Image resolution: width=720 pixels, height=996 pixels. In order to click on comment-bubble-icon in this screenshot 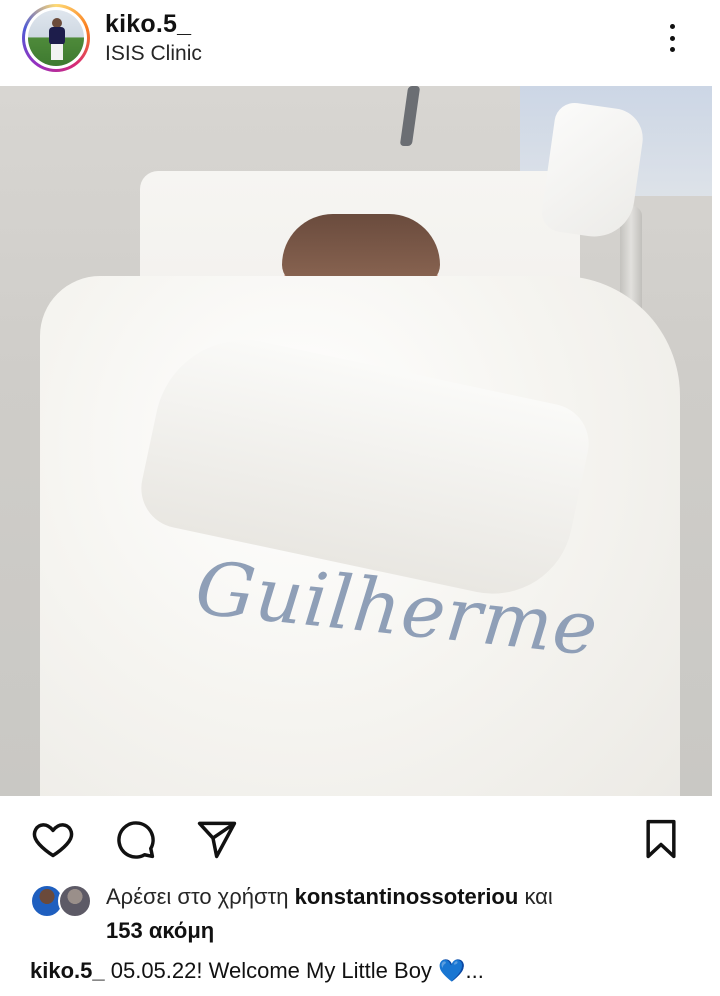, I will do `click(135, 839)`.